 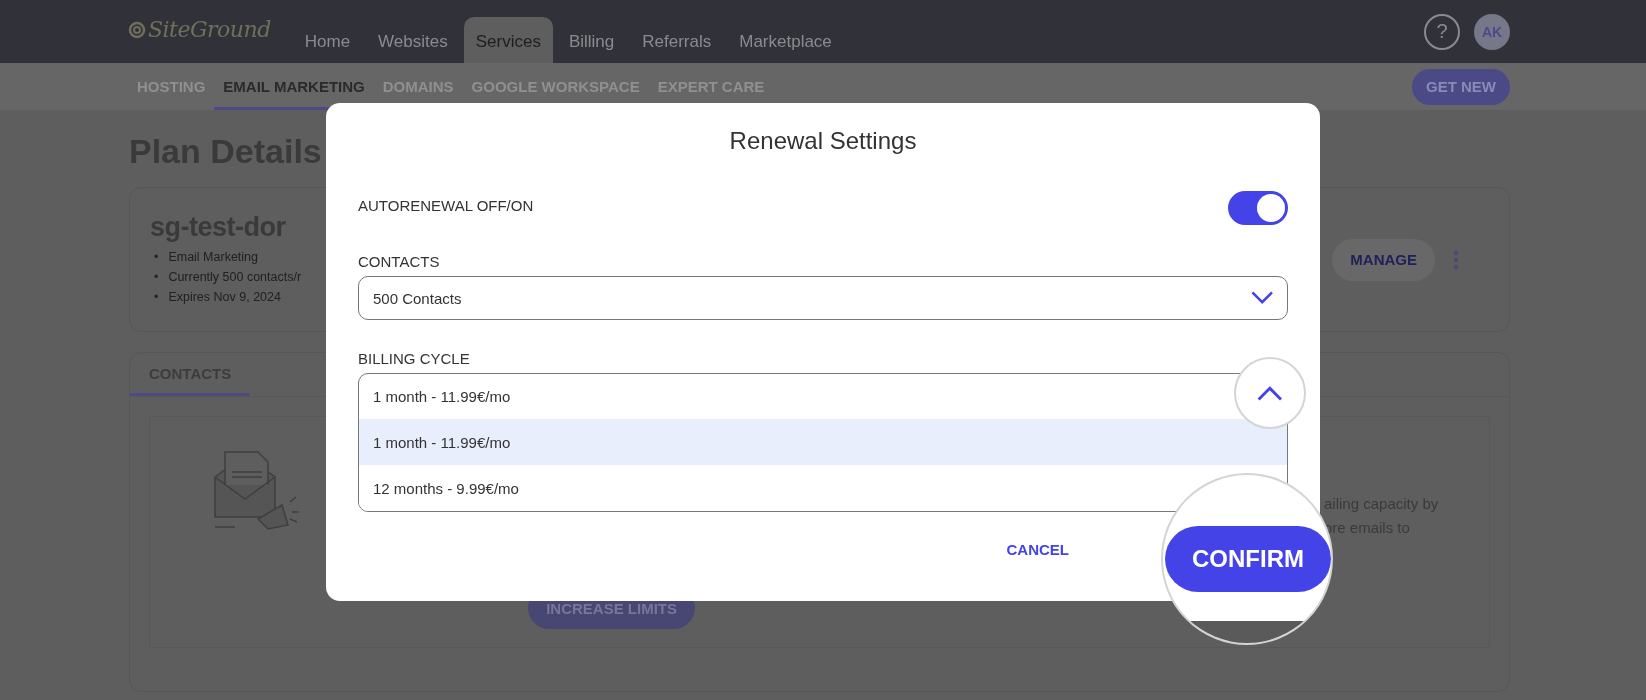 What do you see at coordinates (446, 205) in the screenshot?
I see `autorenewal-label: AUTORENEWAL OFF/ON` at bounding box center [446, 205].